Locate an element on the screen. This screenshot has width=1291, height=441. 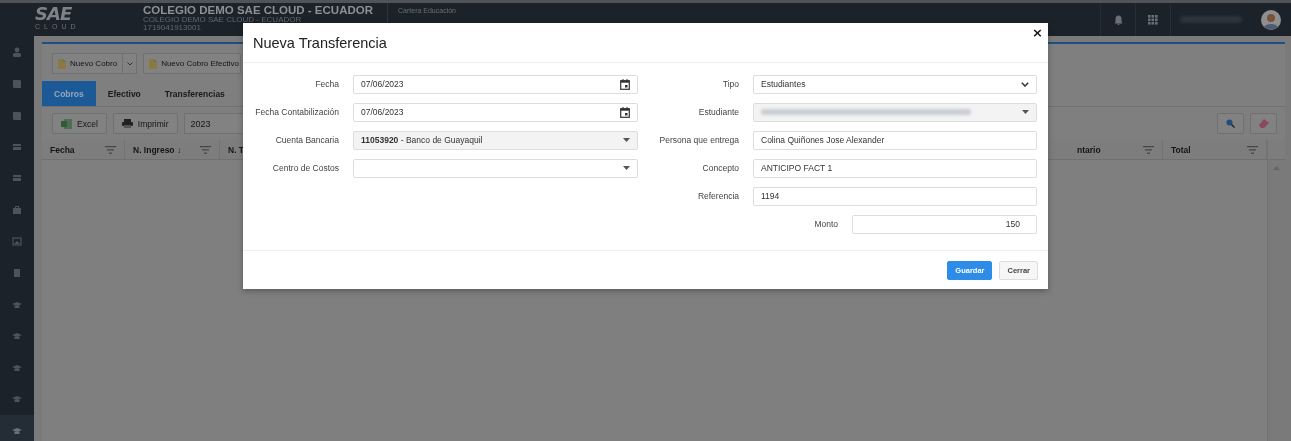
school-name: COLEGIO DEMO SAE CLOUD - ECUADOR is located at coordinates (258, 10).